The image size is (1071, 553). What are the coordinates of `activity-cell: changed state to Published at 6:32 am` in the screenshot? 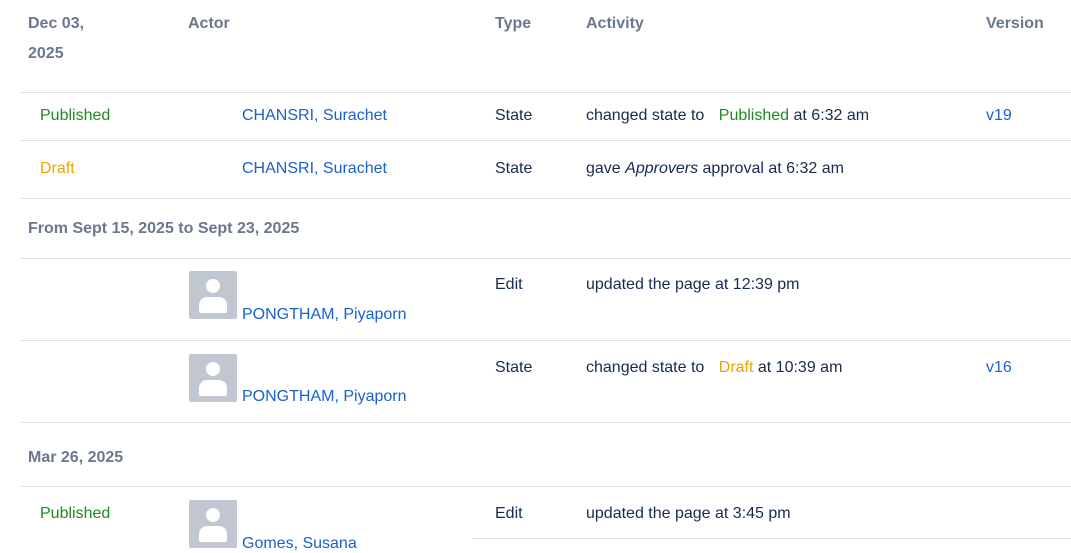 It's located at (727, 116).